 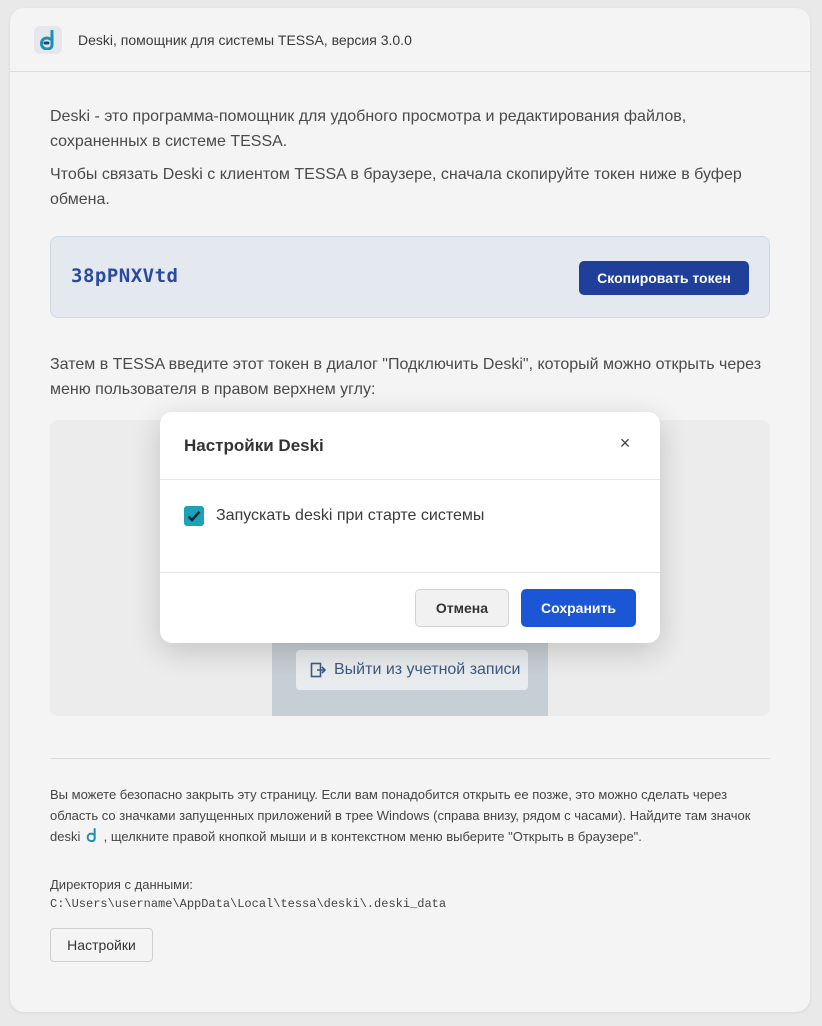 What do you see at coordinates (625, 443) in the screenshot?
I see `close-icon: ×` at bounding box center [625, 443].